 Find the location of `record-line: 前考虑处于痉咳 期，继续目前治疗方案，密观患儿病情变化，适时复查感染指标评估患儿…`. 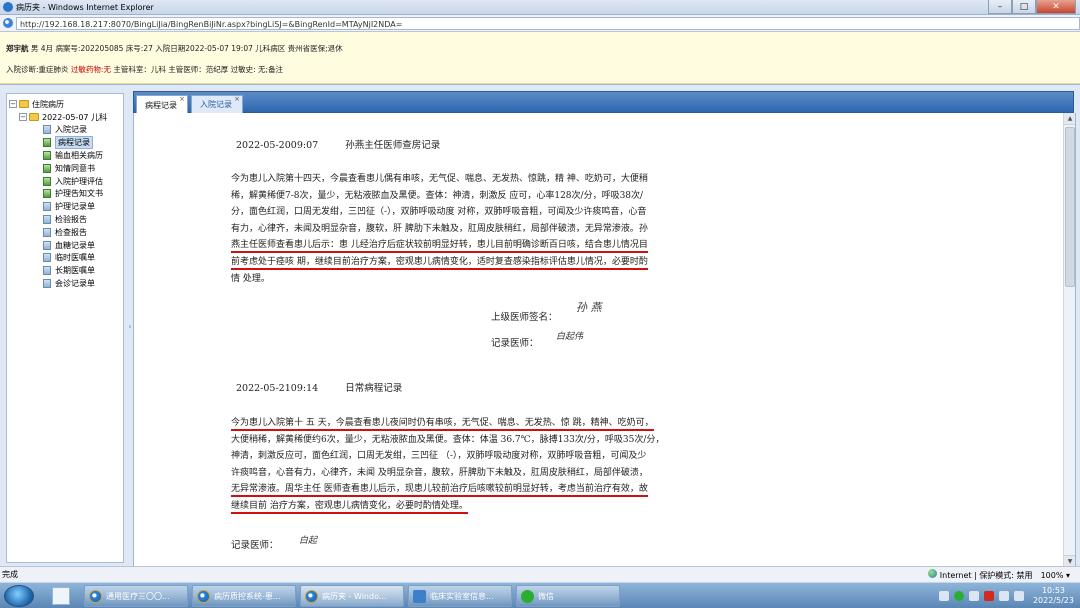

record-line: 前考虑处于痉咳 期，继续目前治疗方案，密观患儿病情变化，适时复查感染指标评估患儿… is located at coordinates (486, 262).